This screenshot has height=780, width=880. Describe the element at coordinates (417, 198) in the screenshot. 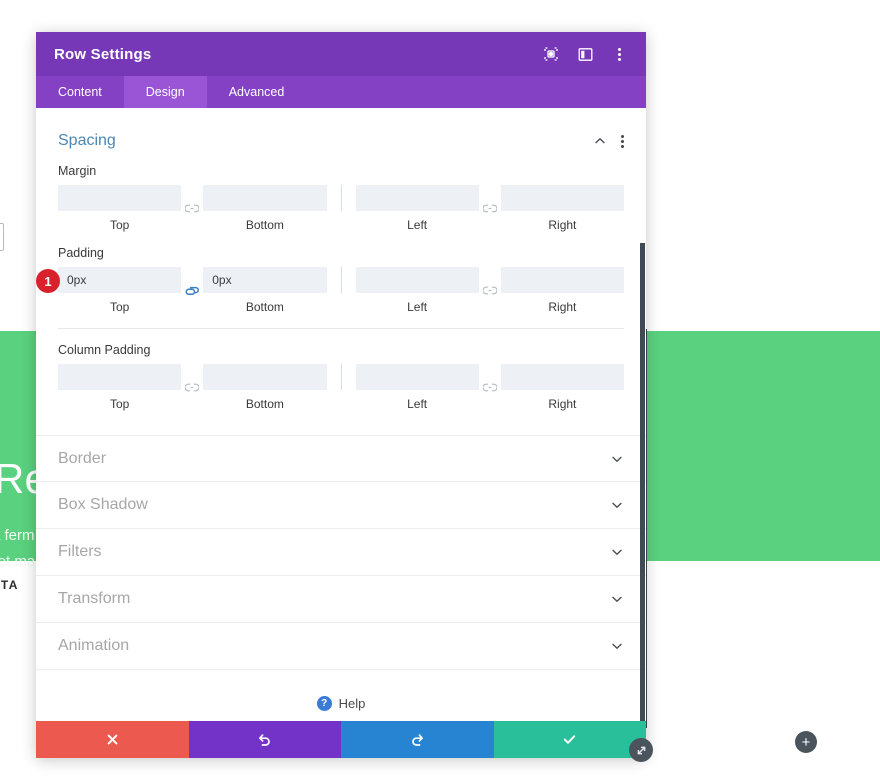

I see `margin-left-input` at that location.